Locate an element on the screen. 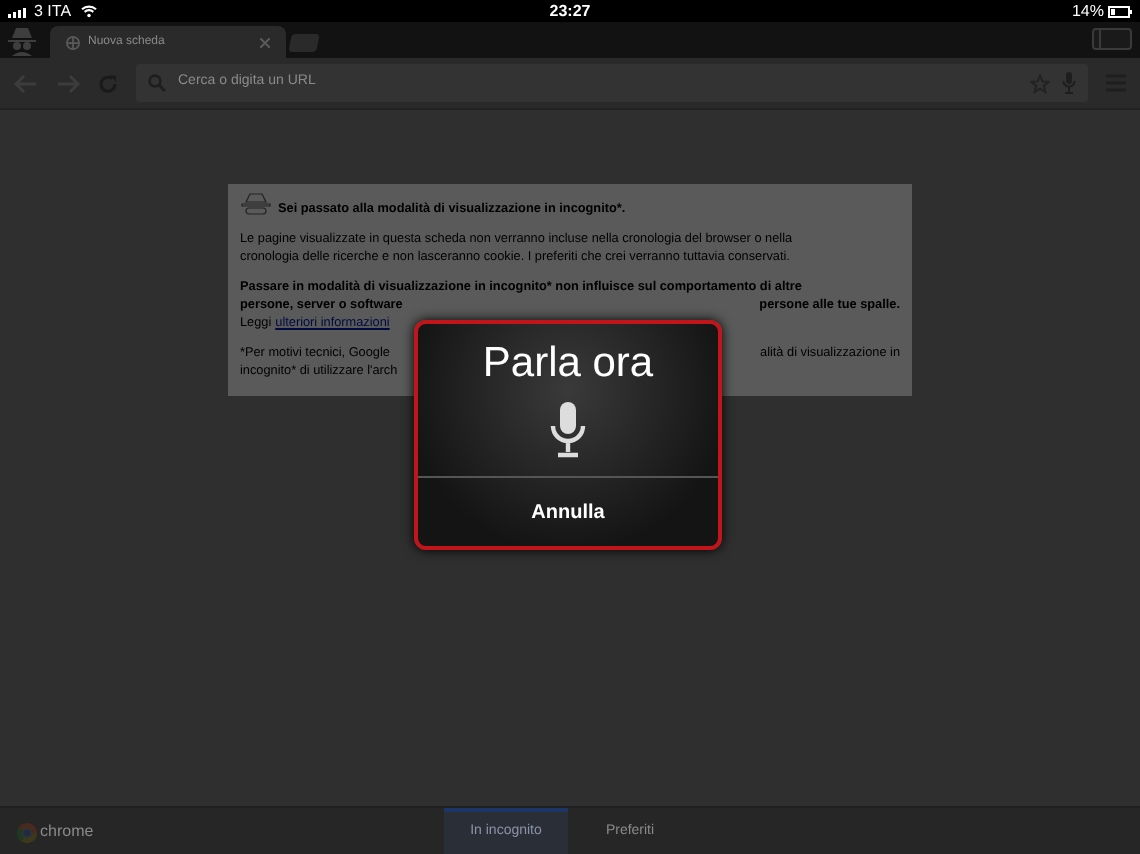  carrier-text: 3 ITA is located at coordinates (53, 11).